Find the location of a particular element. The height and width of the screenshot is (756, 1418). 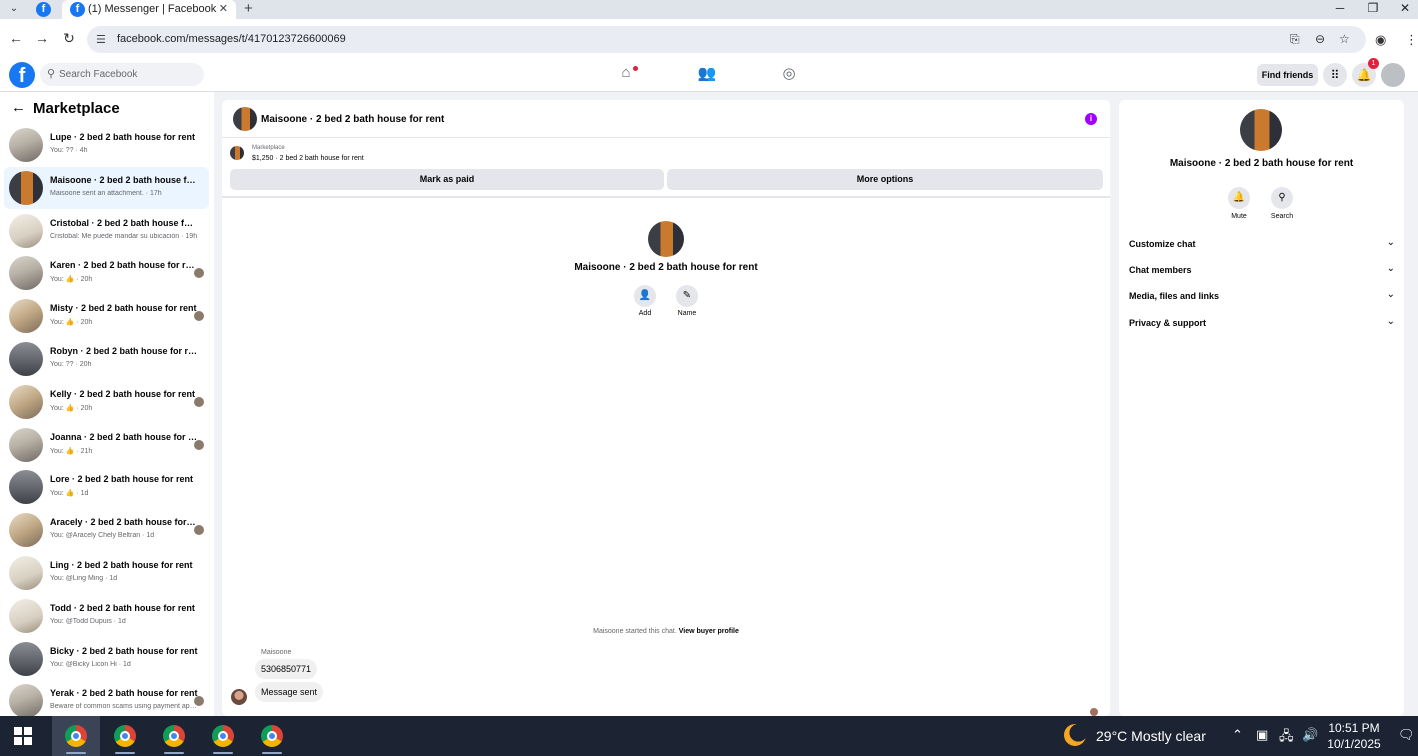

chat-avatar is located at coordinates (245, 119).